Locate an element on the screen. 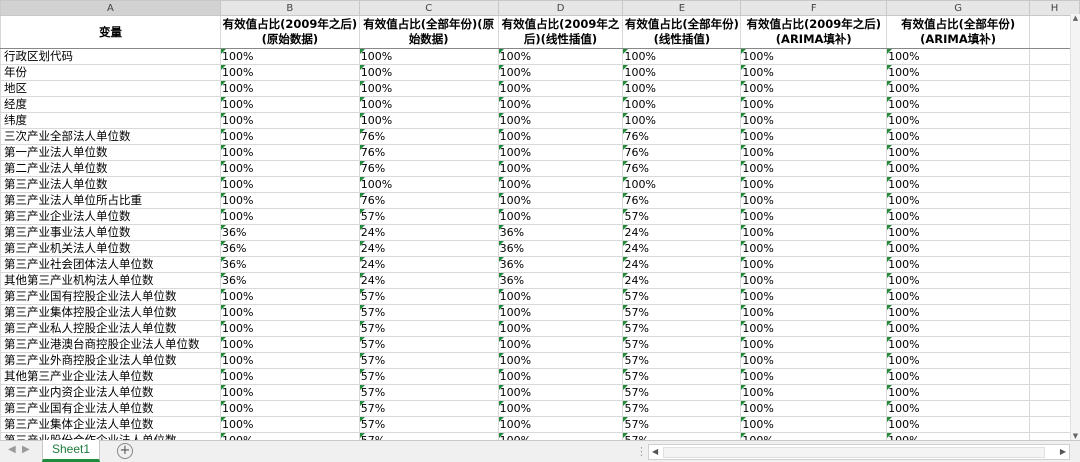  column-header-g: G is located at coordinates (958, 8).